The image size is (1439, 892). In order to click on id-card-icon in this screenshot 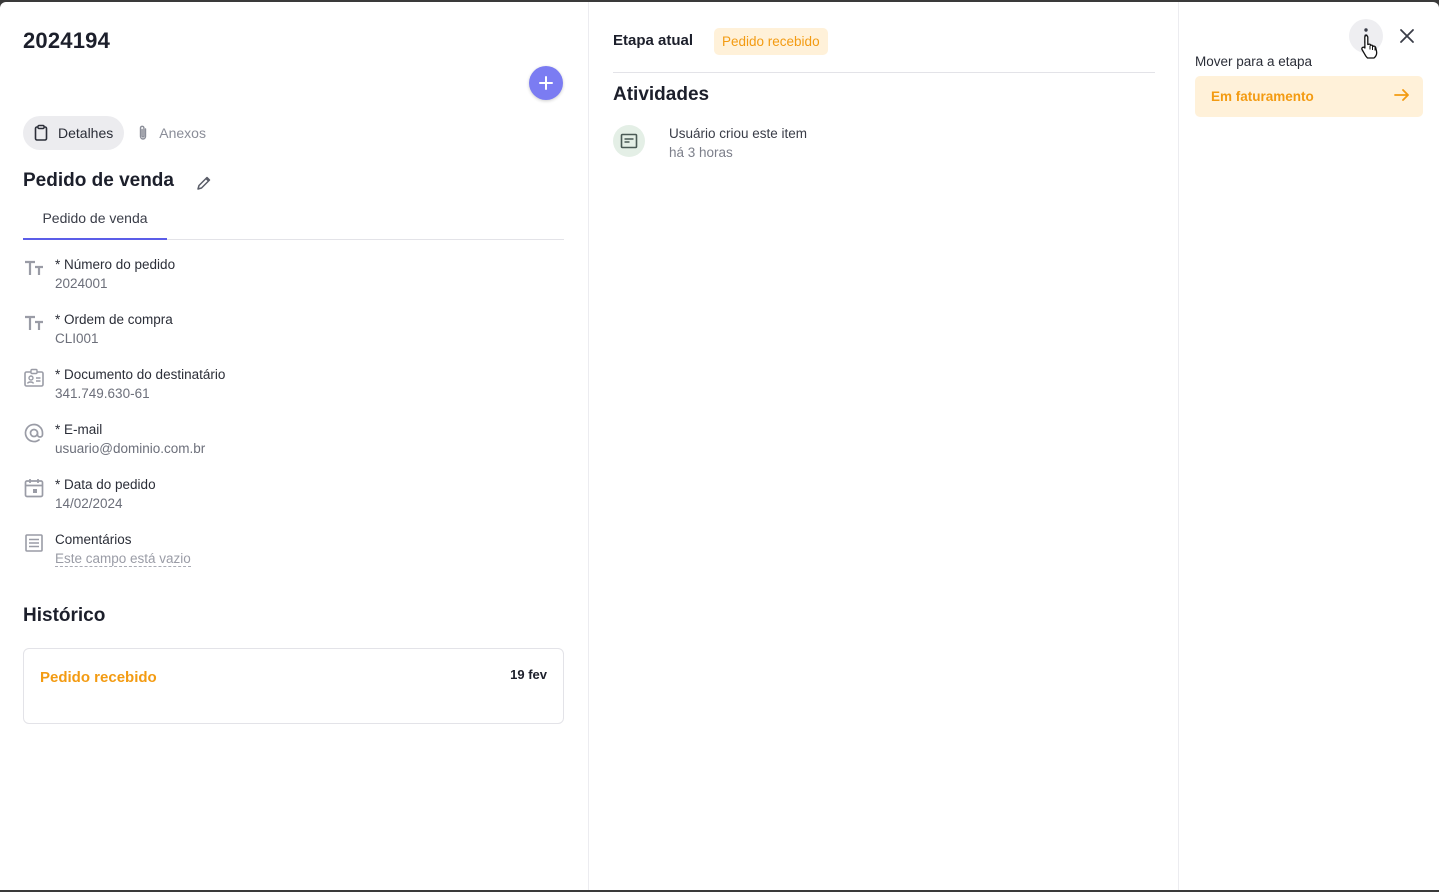, I will do `click(34, 377)`.